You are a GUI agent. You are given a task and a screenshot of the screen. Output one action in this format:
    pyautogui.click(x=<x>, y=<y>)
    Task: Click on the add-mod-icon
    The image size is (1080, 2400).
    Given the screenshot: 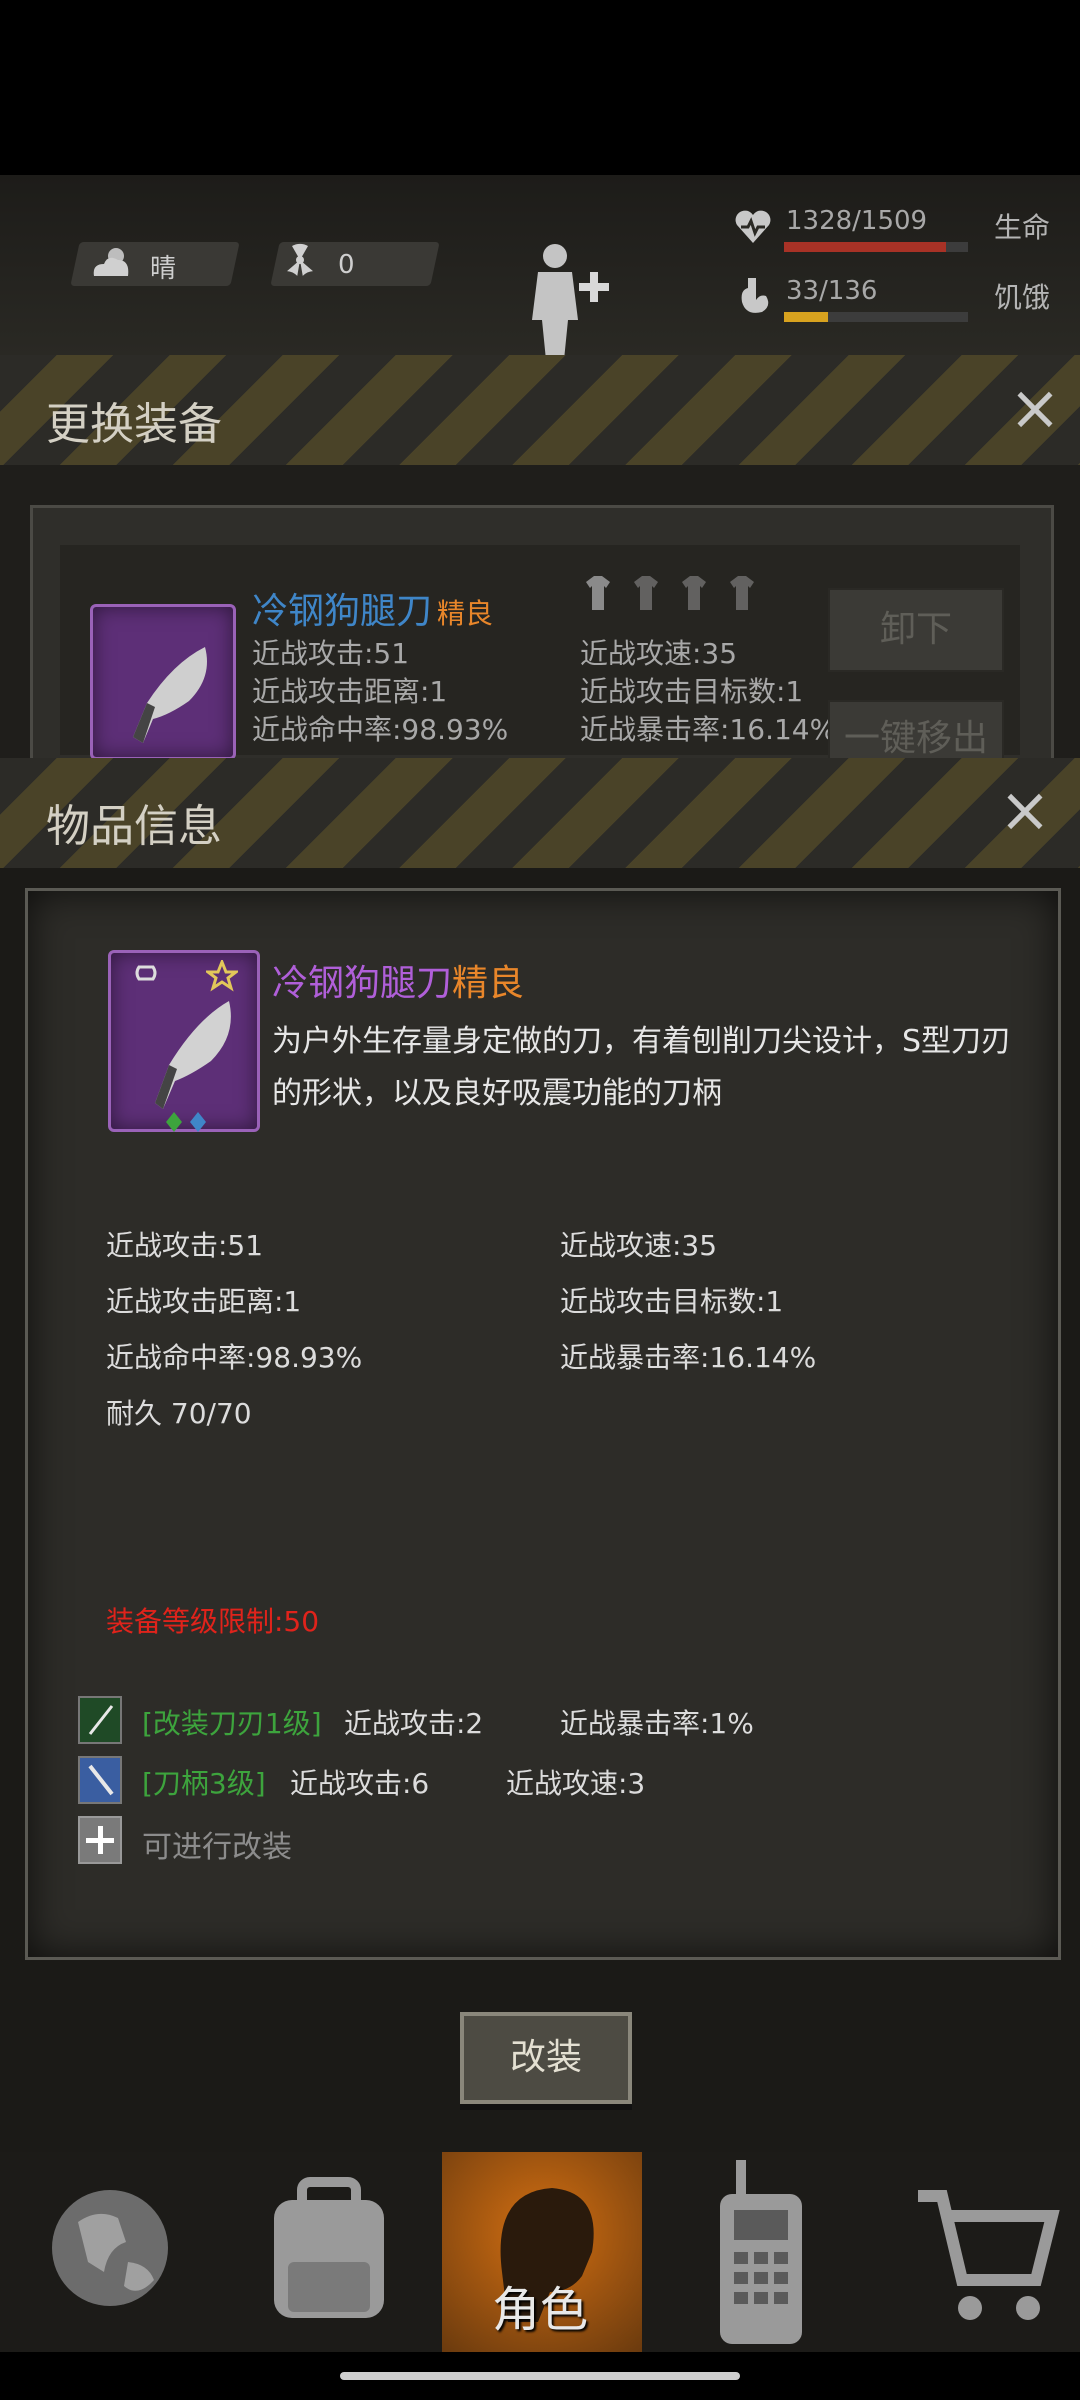 What is the action you would take?
    pyautogui.click(x=100, y=1840)
    